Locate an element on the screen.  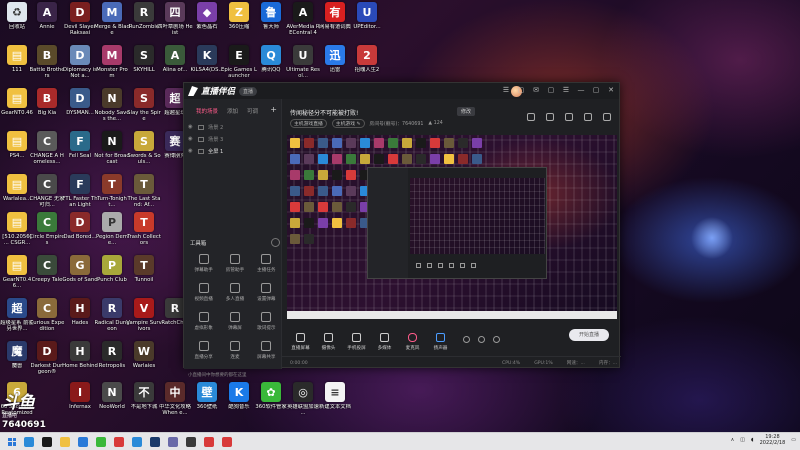
desktop-icon: G Gods of Sand is located at coordinates (80, 276).